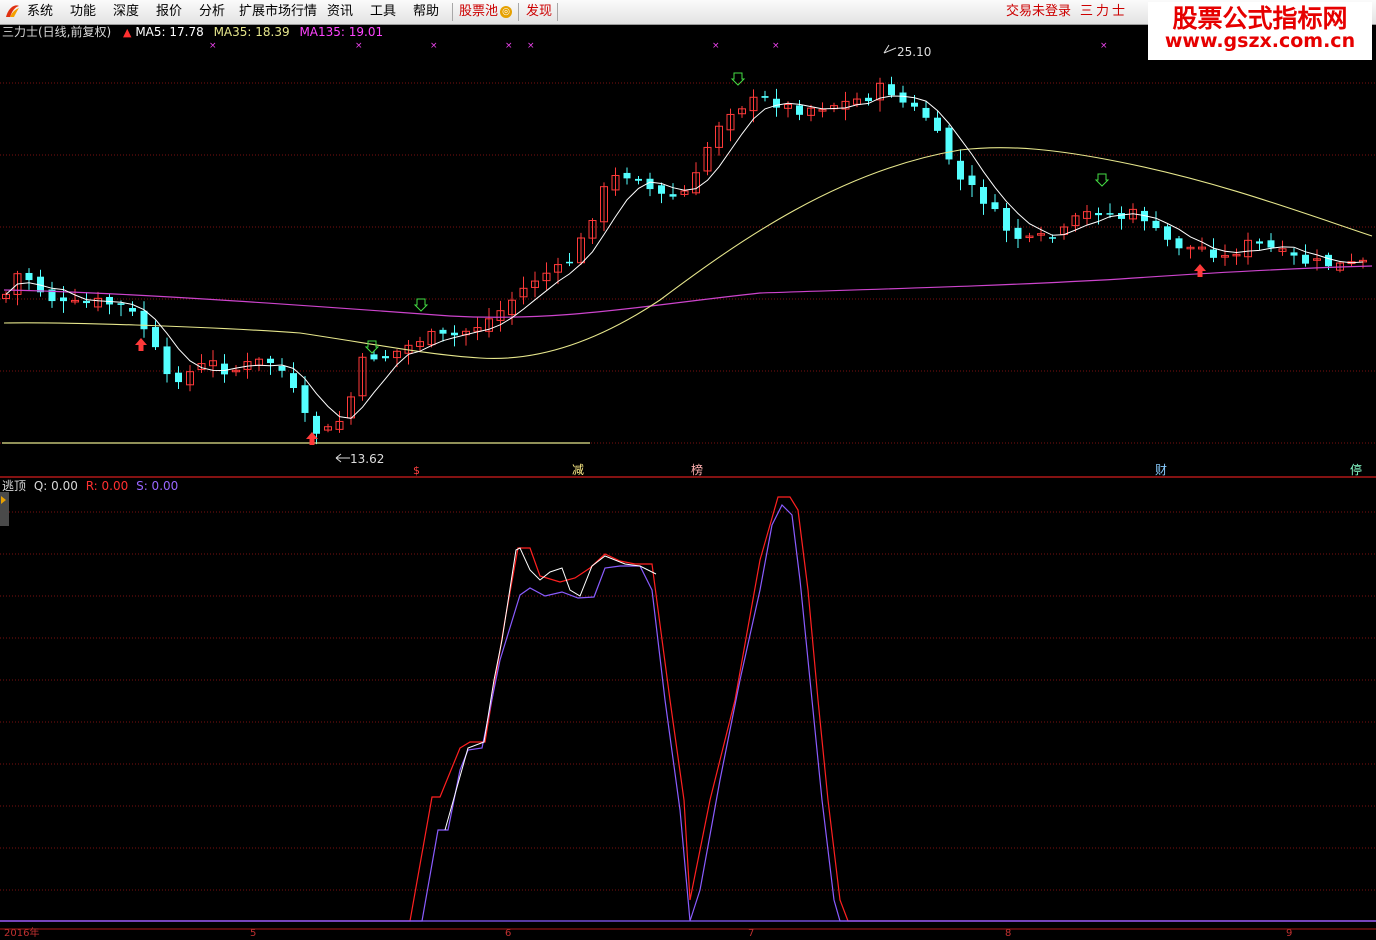  I want to click on date-label-august: 8, so click(1008, 933).